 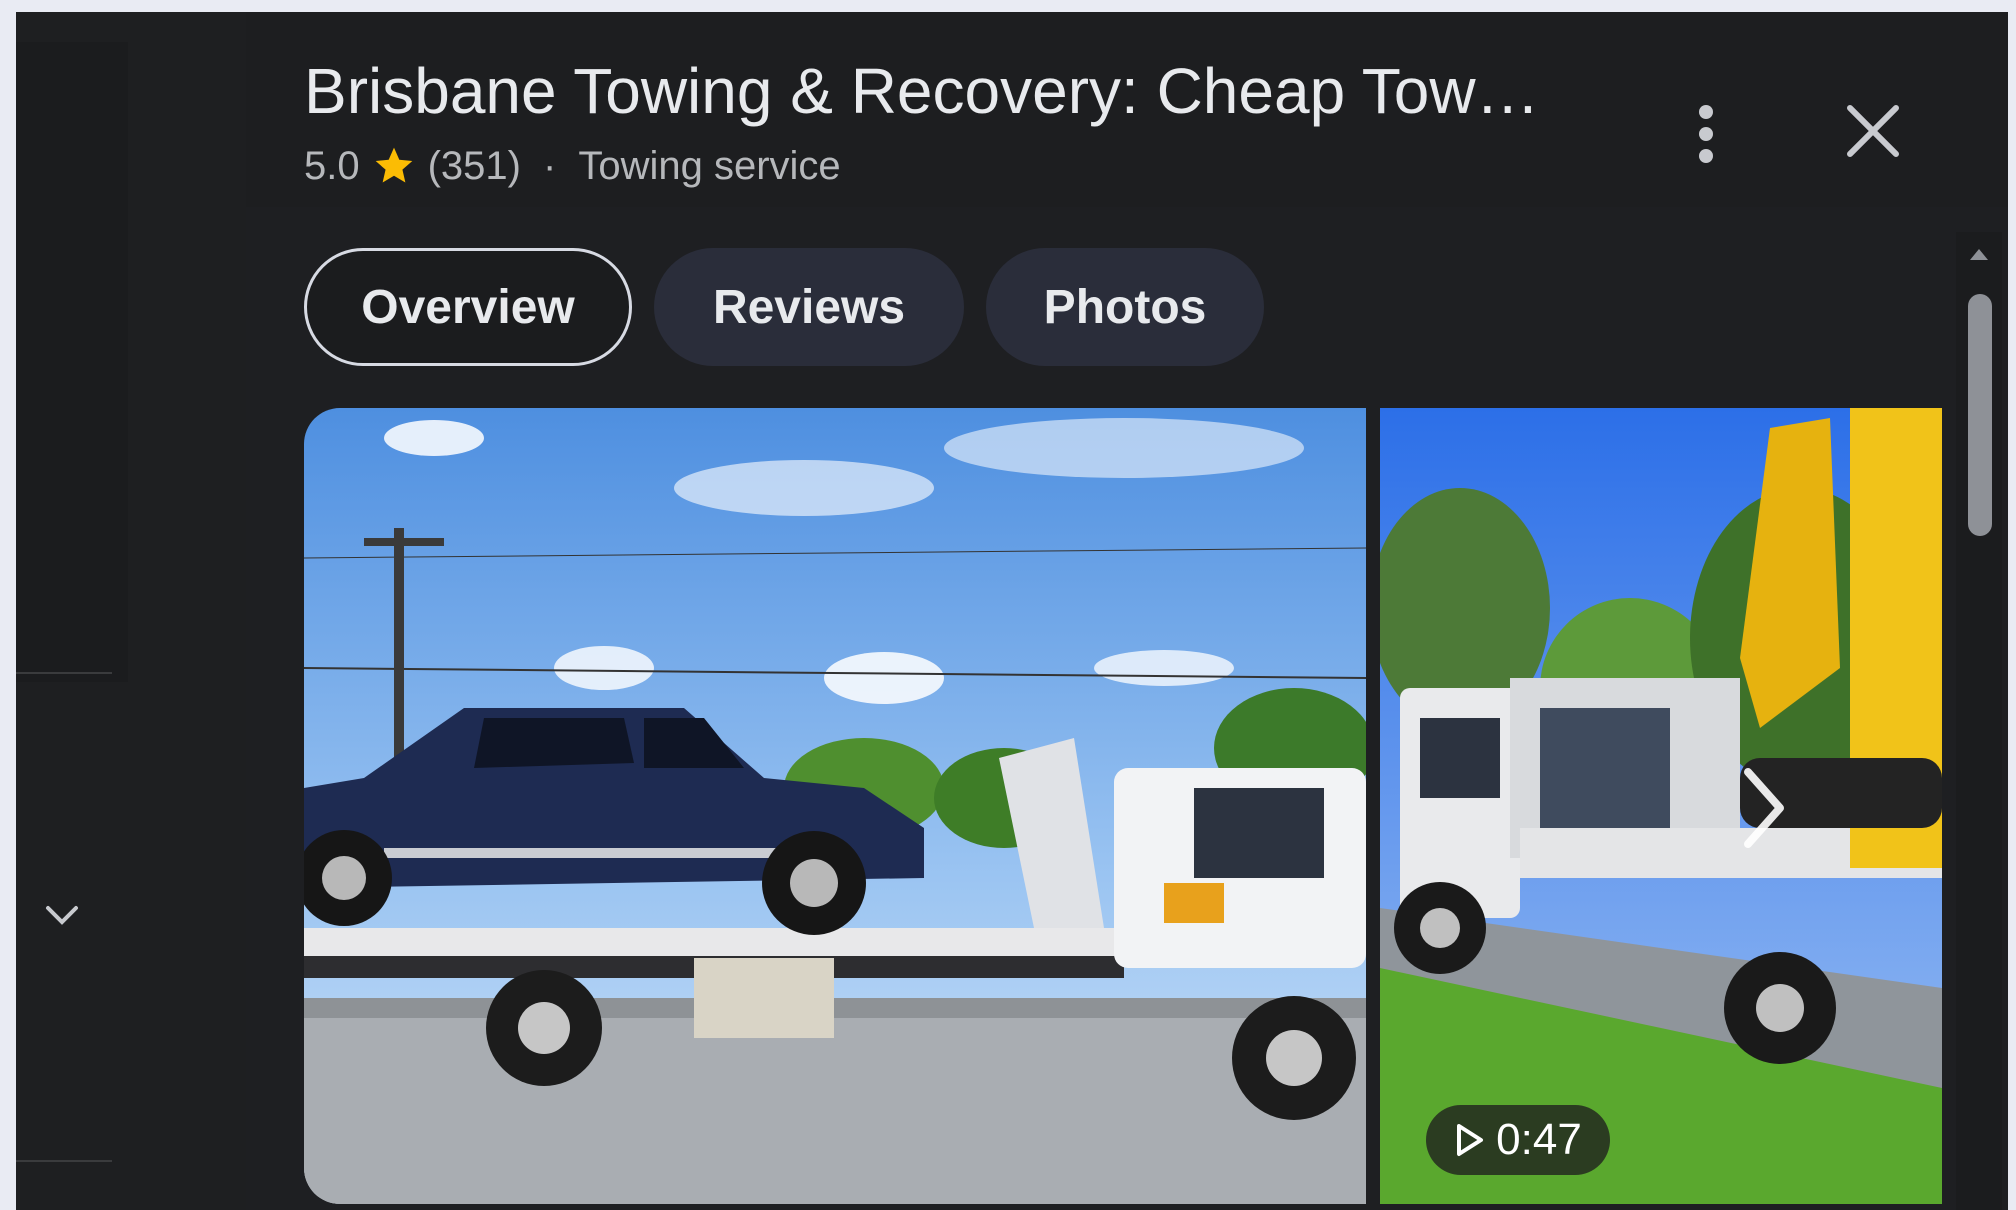 What do you see at coordinates (1979, 721) in the screenshot?
I see `scrollbar` at bounding box center [1979, 721].